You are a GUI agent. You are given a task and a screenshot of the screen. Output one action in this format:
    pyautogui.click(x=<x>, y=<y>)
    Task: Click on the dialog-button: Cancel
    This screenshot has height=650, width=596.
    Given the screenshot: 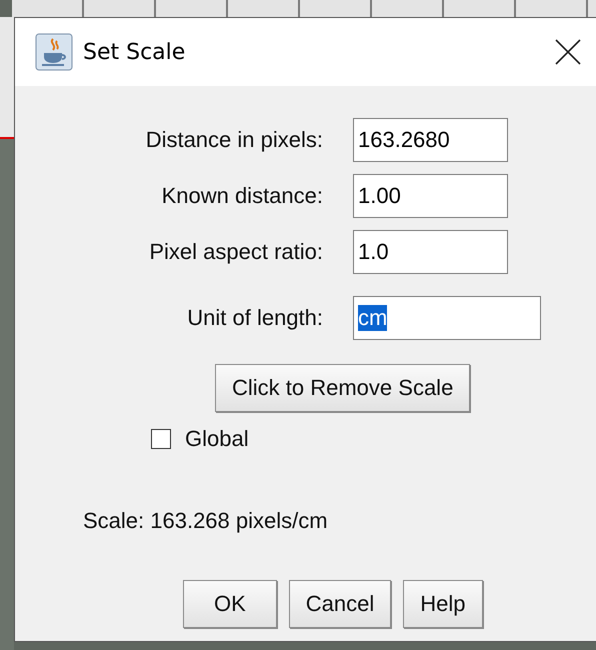 What is the action you would take?
    pyautogui.click(x=340, y=604)
    